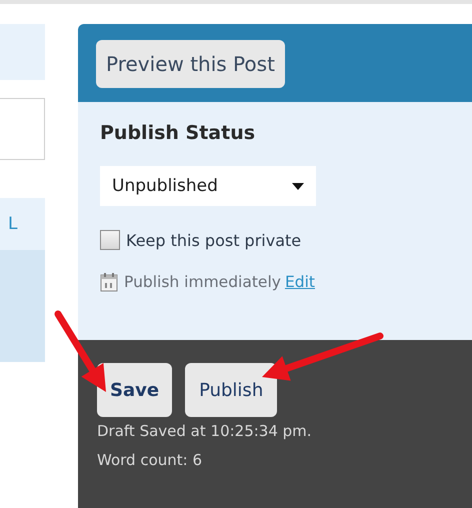 This screenshot has width=472, height=508. What do you see at coordinates (150, 460) in the screenshot?
I see `status-text: Word count: 6` at bounding box center [150, 460].